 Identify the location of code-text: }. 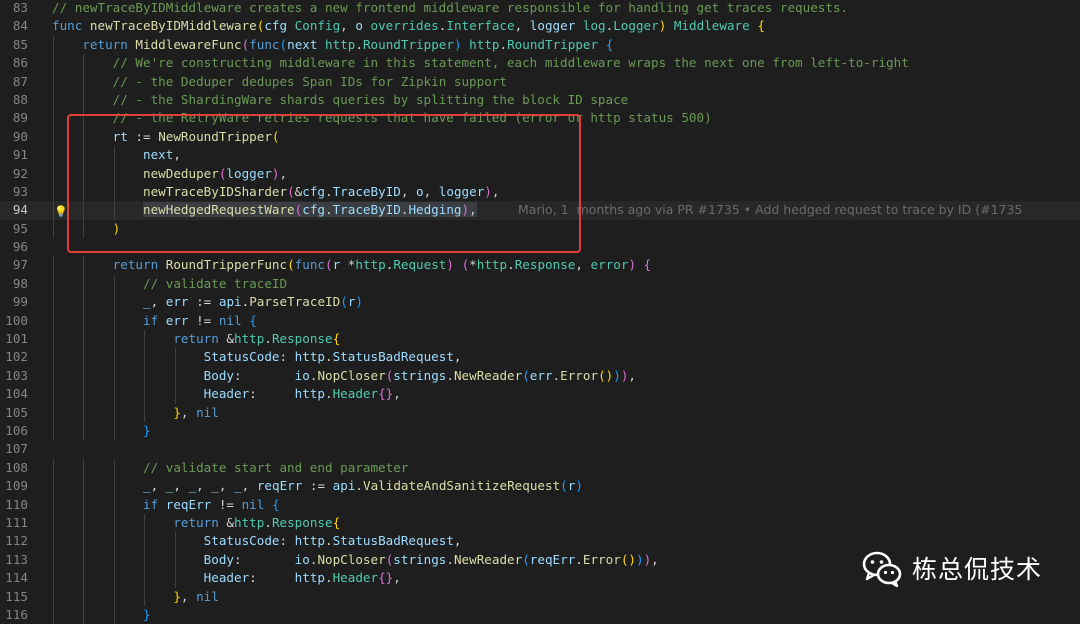
(101, 431).